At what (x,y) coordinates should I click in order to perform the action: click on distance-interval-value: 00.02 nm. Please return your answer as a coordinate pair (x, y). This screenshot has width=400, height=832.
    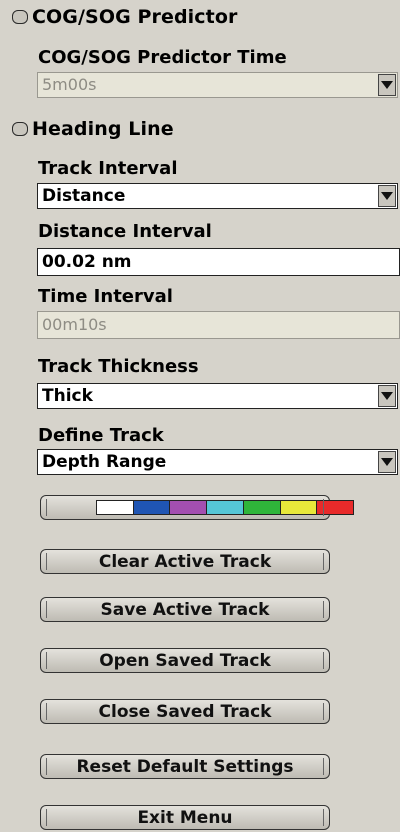
    Looking at the image, I should click on (87, 262).